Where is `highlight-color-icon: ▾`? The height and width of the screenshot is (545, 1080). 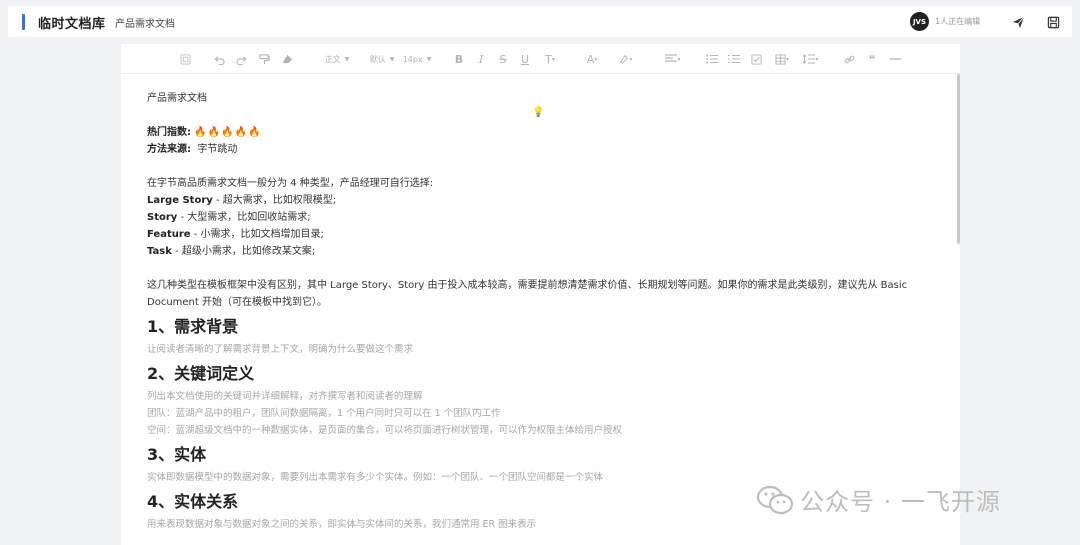
highlight-color-icon: ▾ is located at coordinates (626, 59).